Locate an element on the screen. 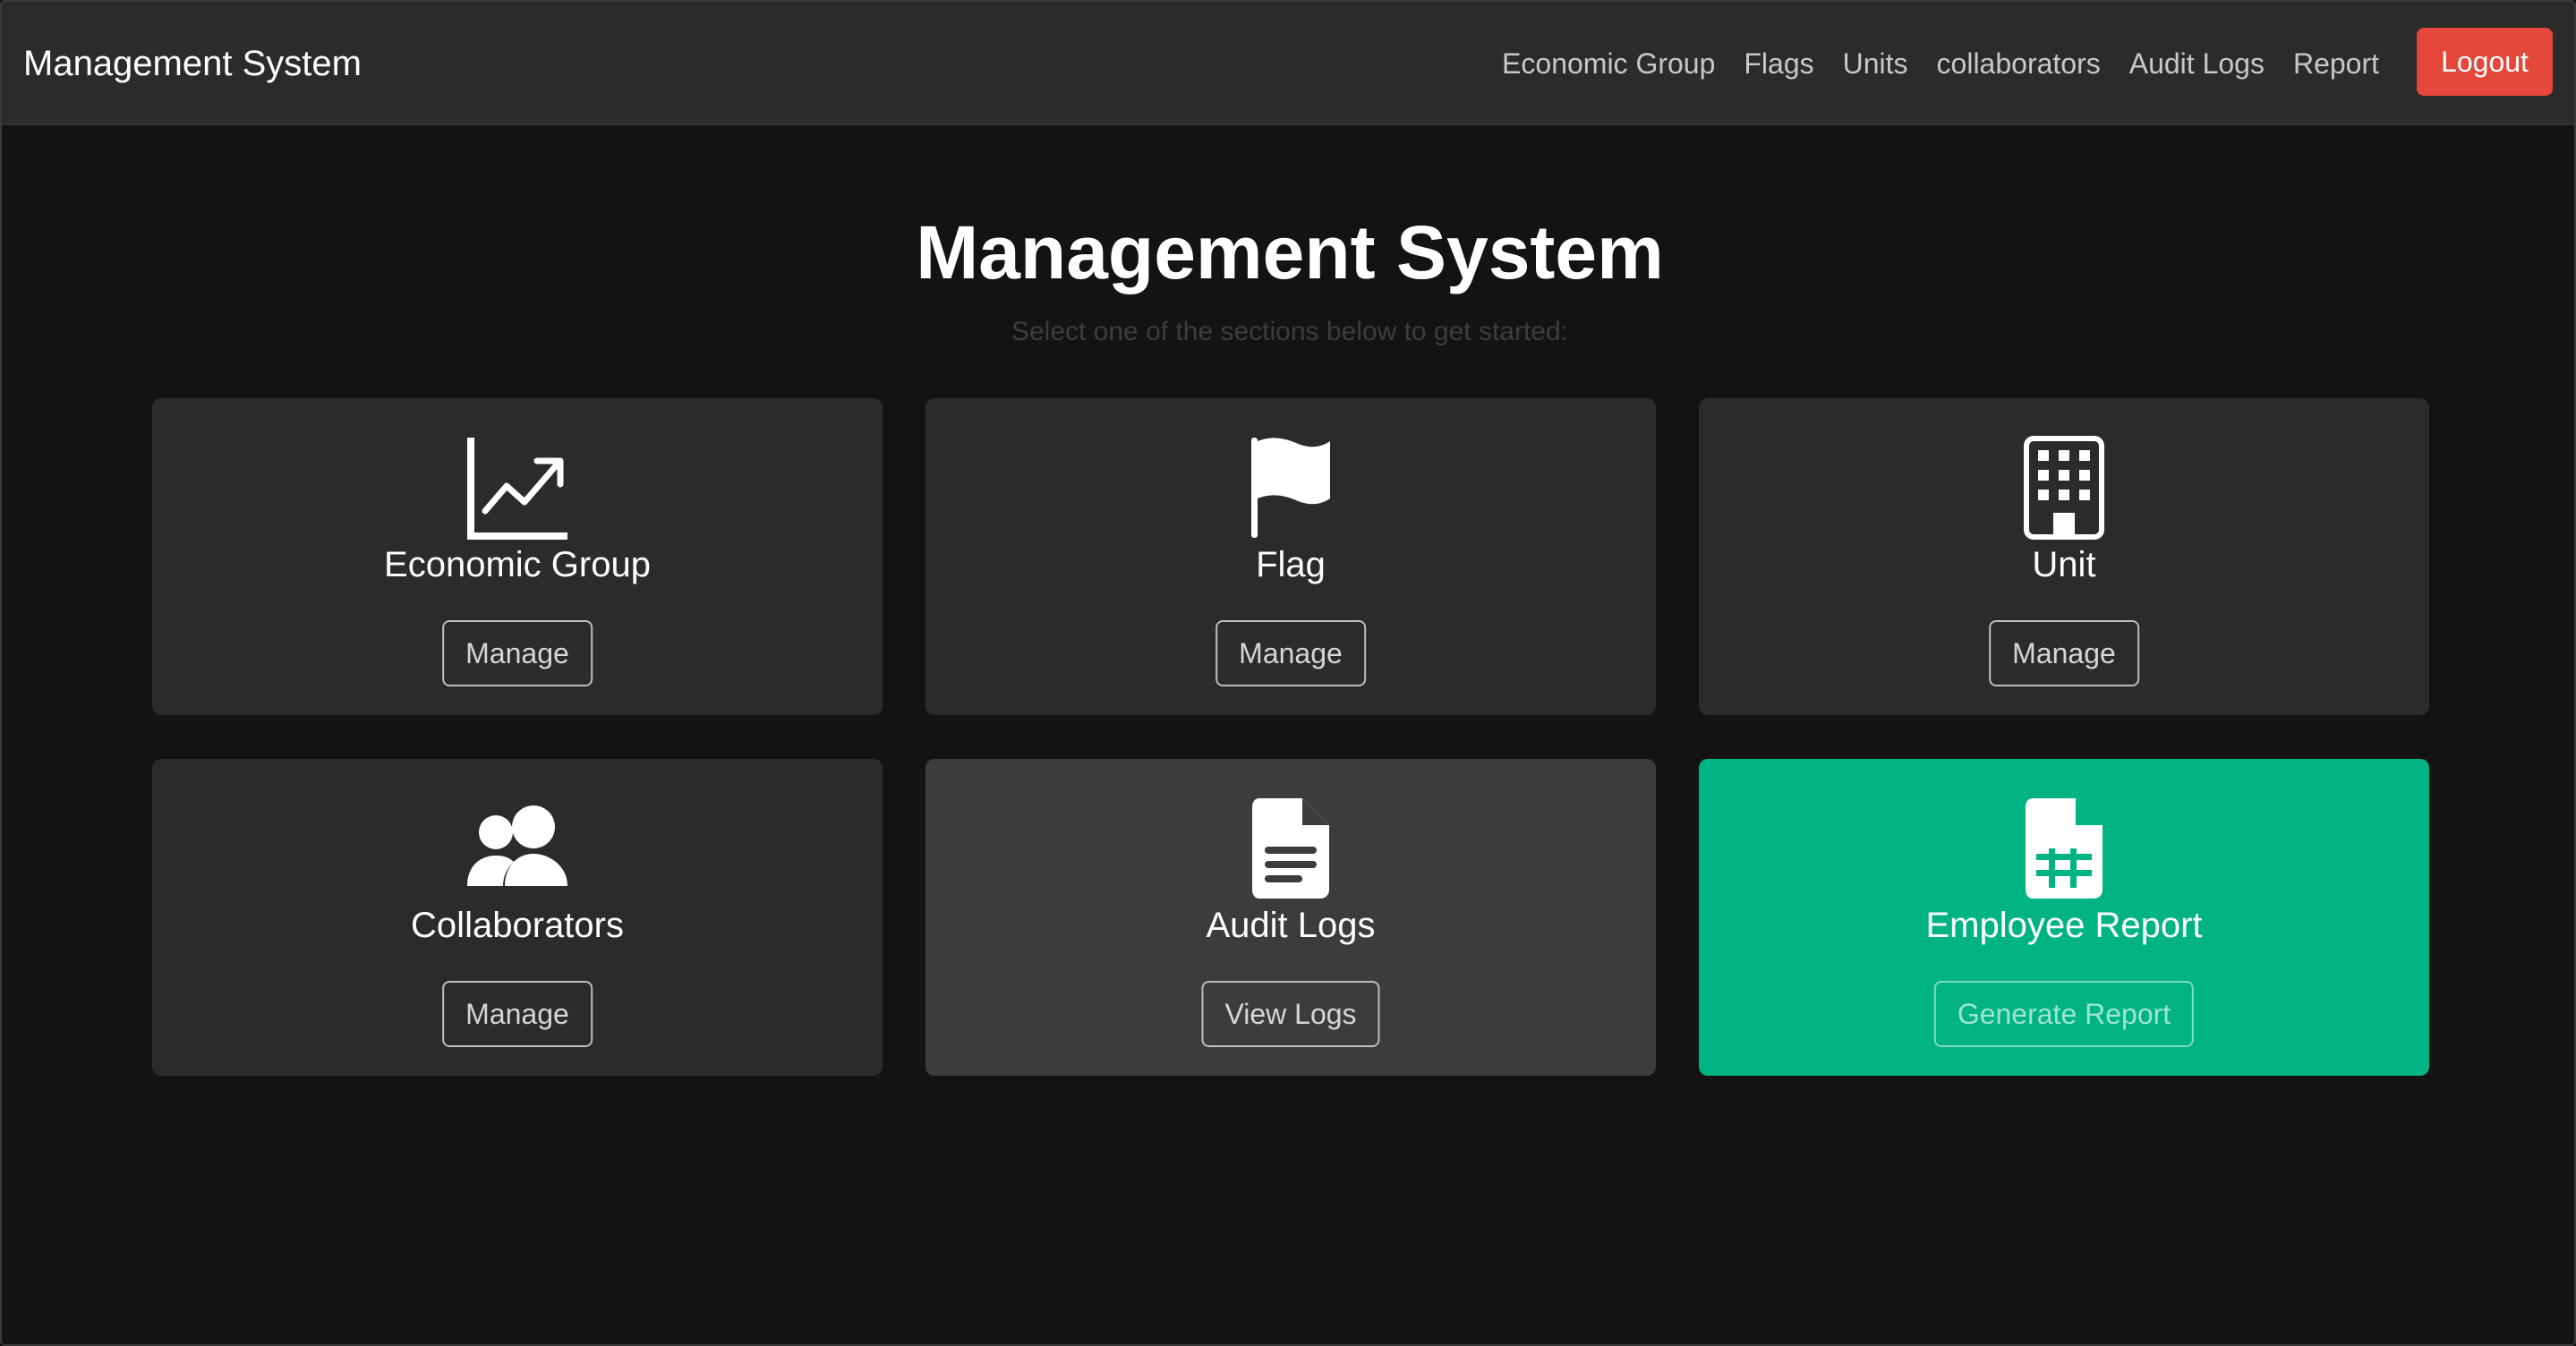  nav-link-economic-group: Economic Group is located at coordinates (1608, 64).